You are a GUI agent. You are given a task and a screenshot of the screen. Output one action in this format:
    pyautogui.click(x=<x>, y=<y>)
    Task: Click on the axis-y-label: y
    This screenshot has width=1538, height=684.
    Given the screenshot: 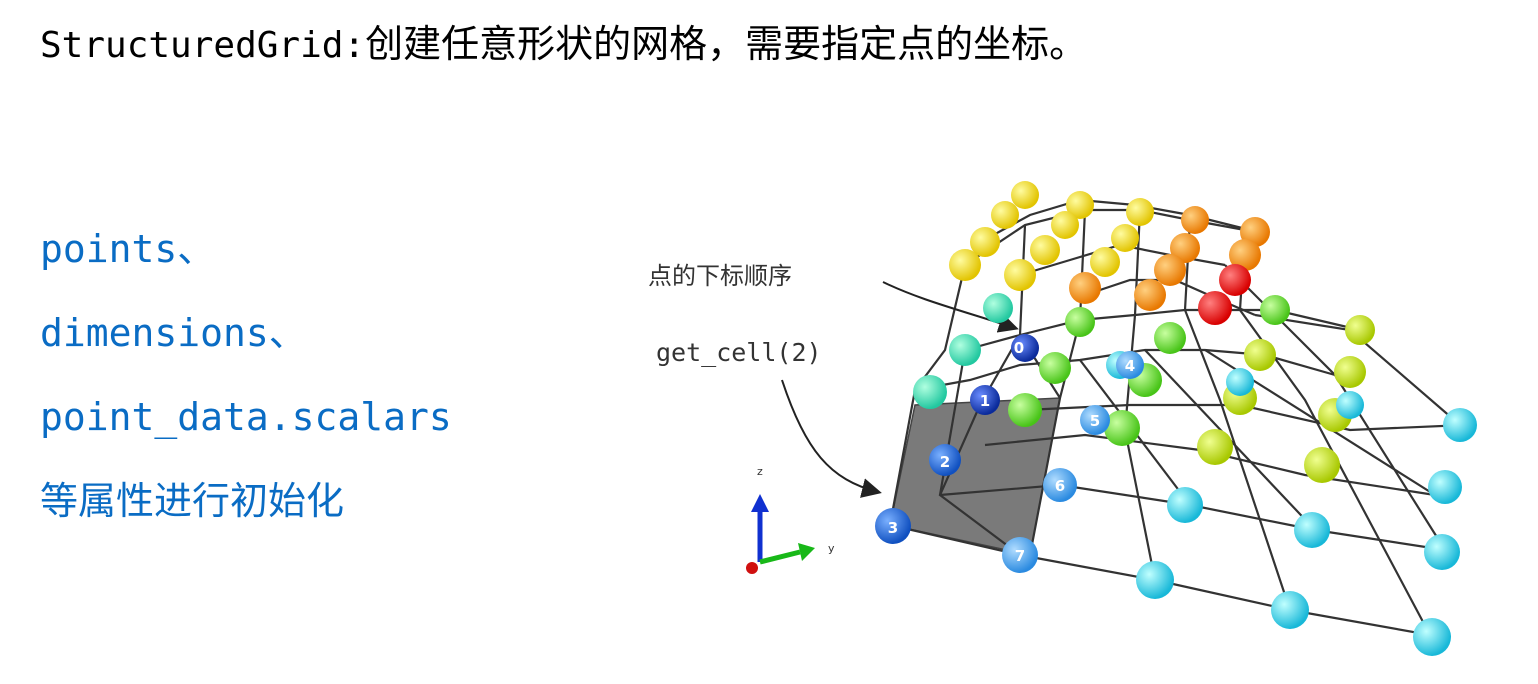 What is the action you would take?
    pyautogui.click(x=831, y=548)
    